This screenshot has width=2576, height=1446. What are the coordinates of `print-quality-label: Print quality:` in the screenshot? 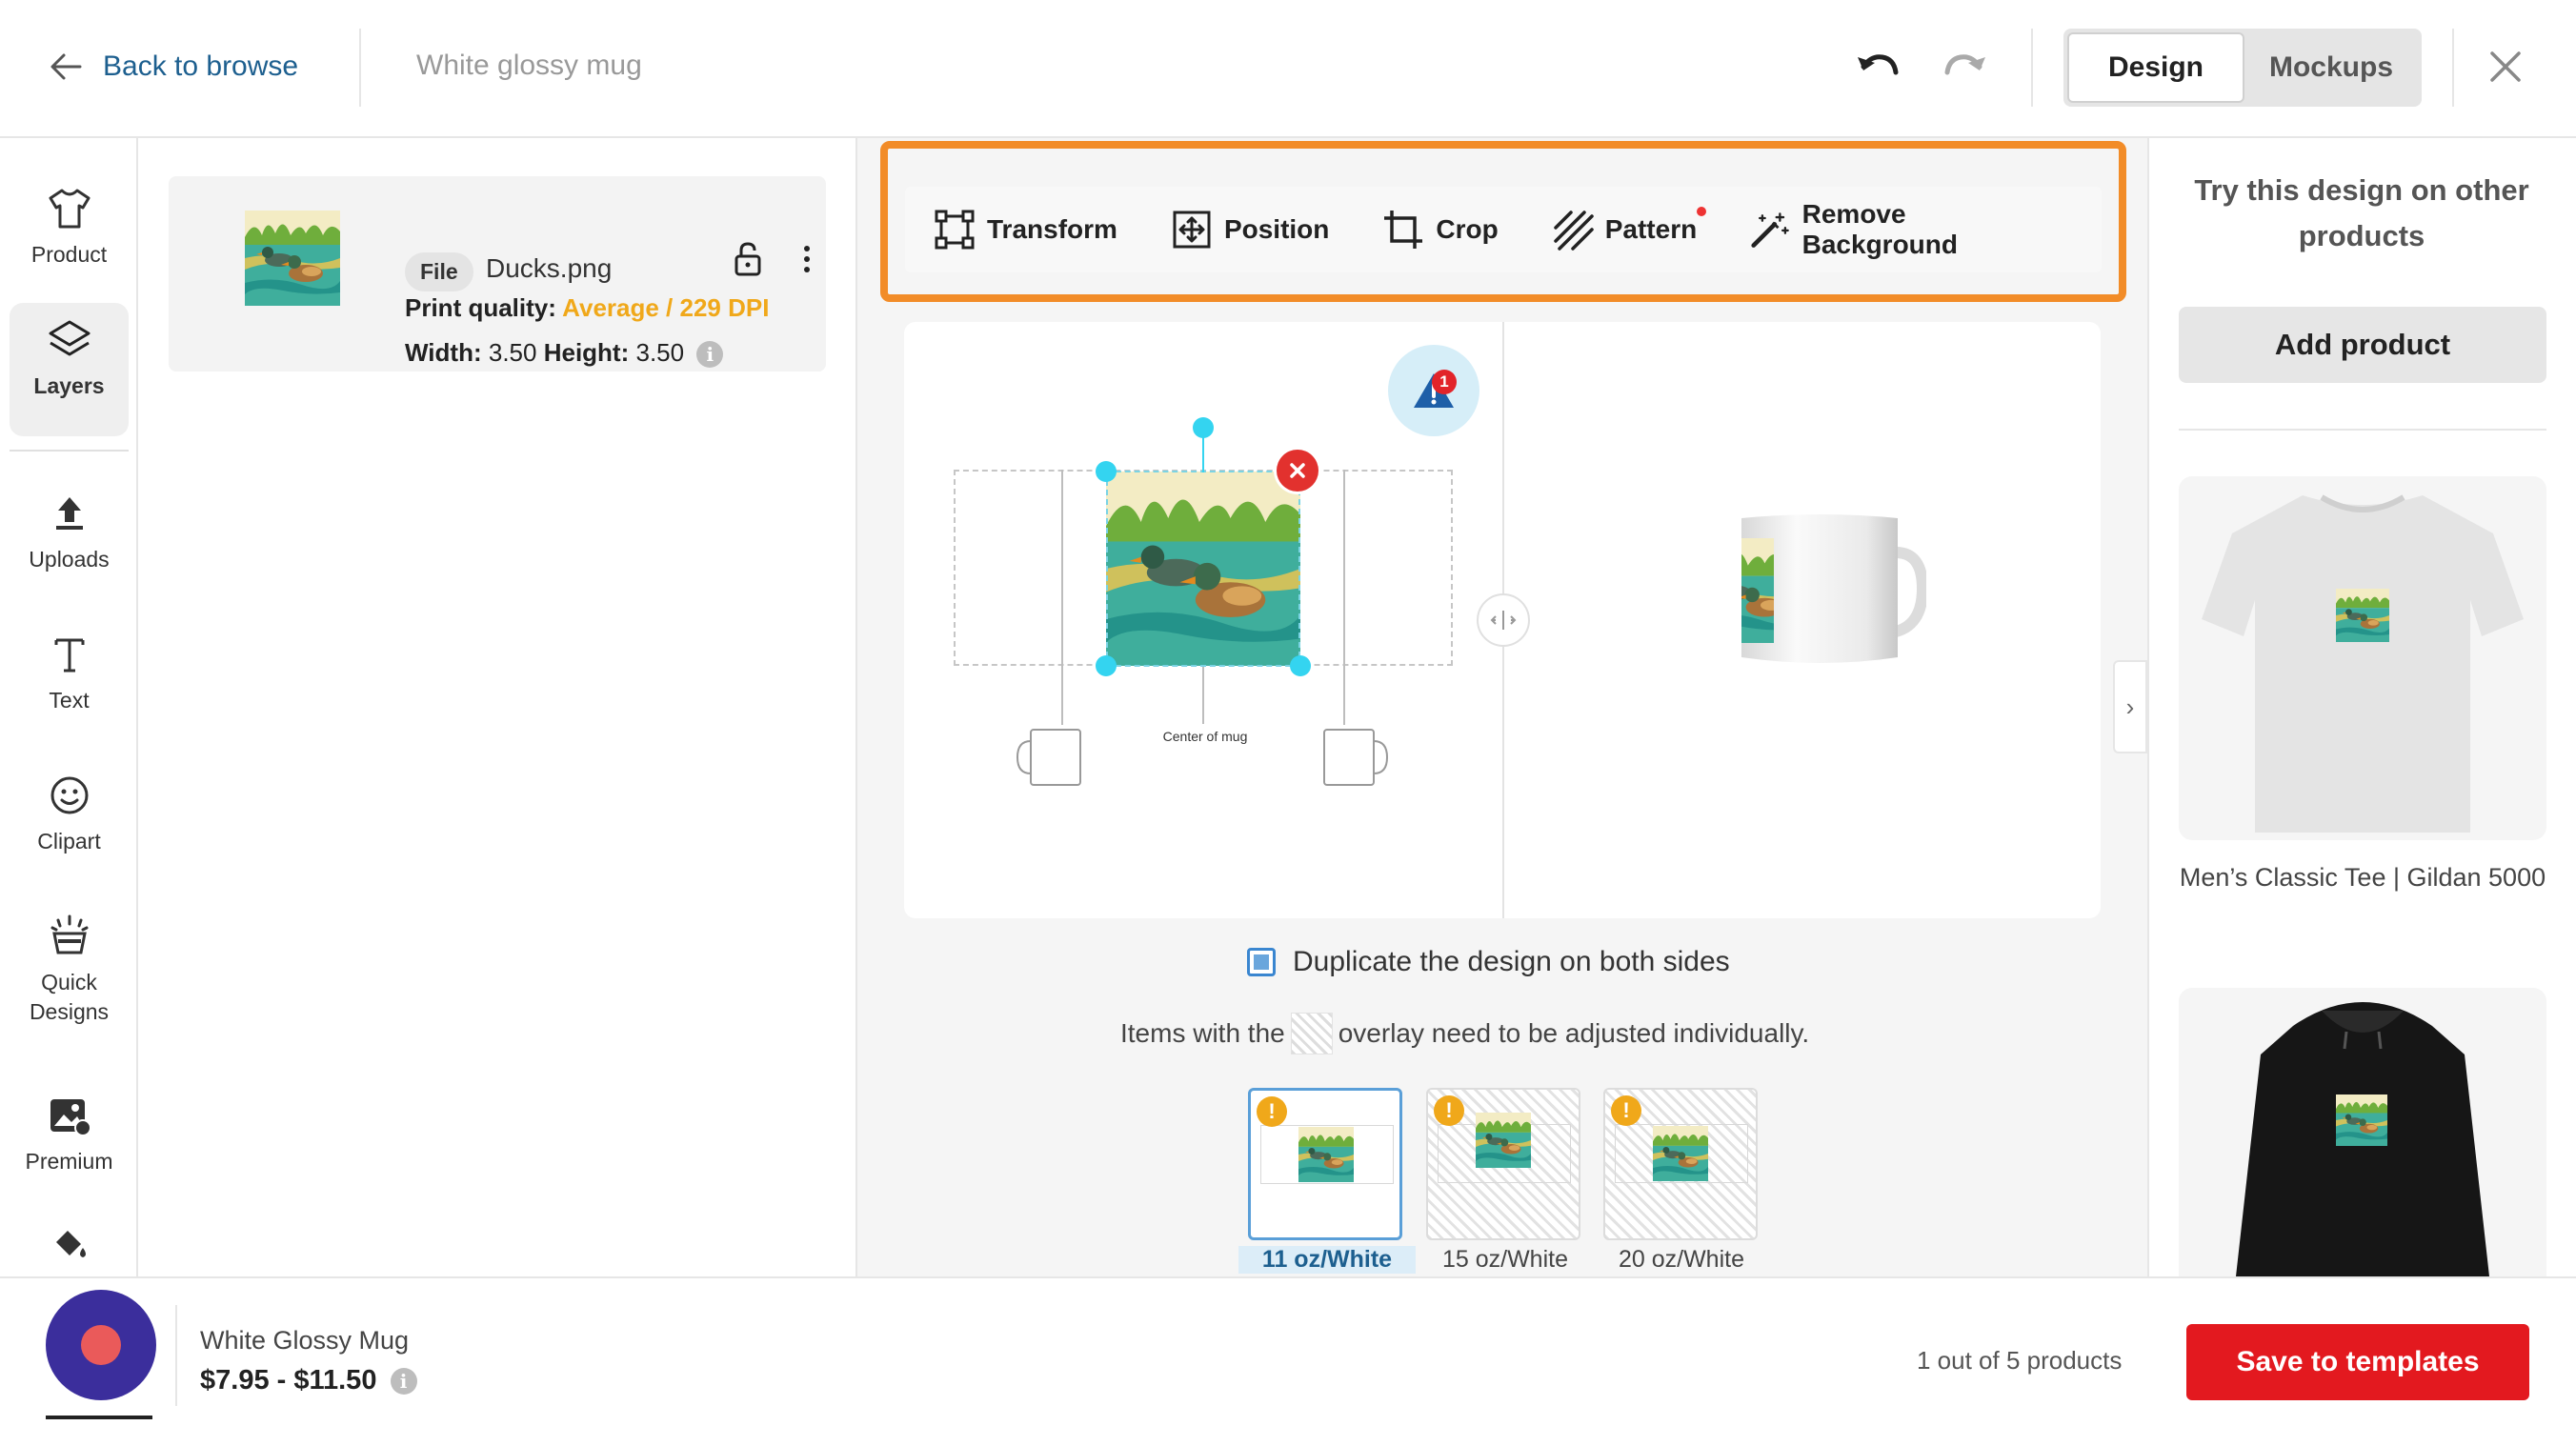 It's located at (480, 308).